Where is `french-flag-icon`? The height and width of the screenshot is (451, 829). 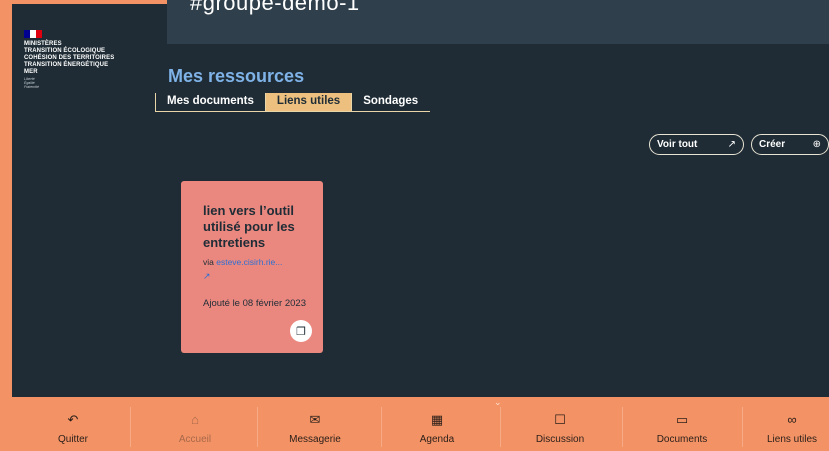
french-flag-icon is located at coordinates (33, 34).